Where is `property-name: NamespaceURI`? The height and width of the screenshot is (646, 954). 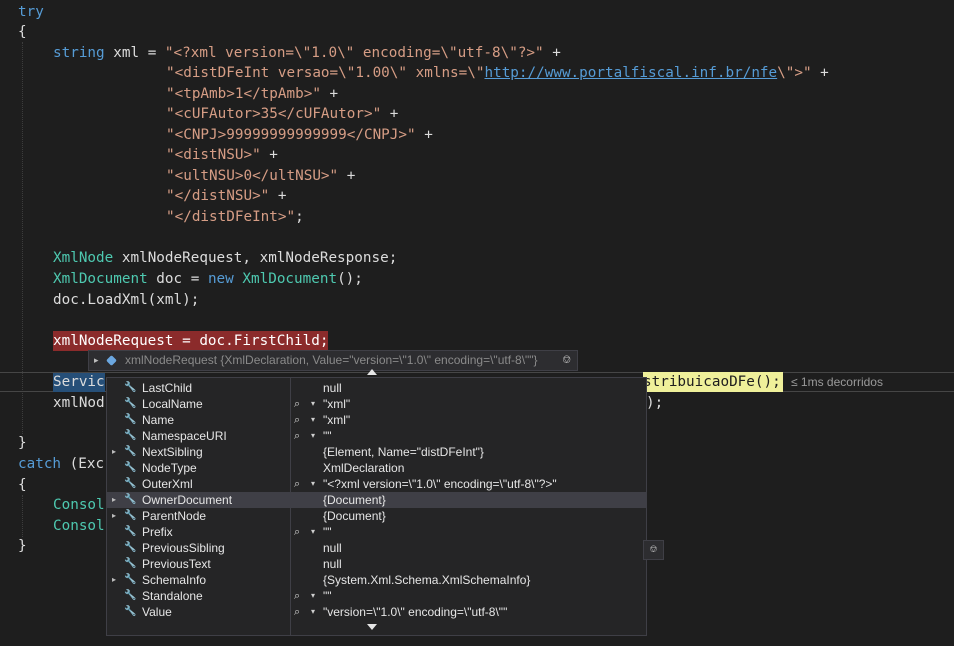 property-name: NamespaceURI is located at coordinates (184, 436).